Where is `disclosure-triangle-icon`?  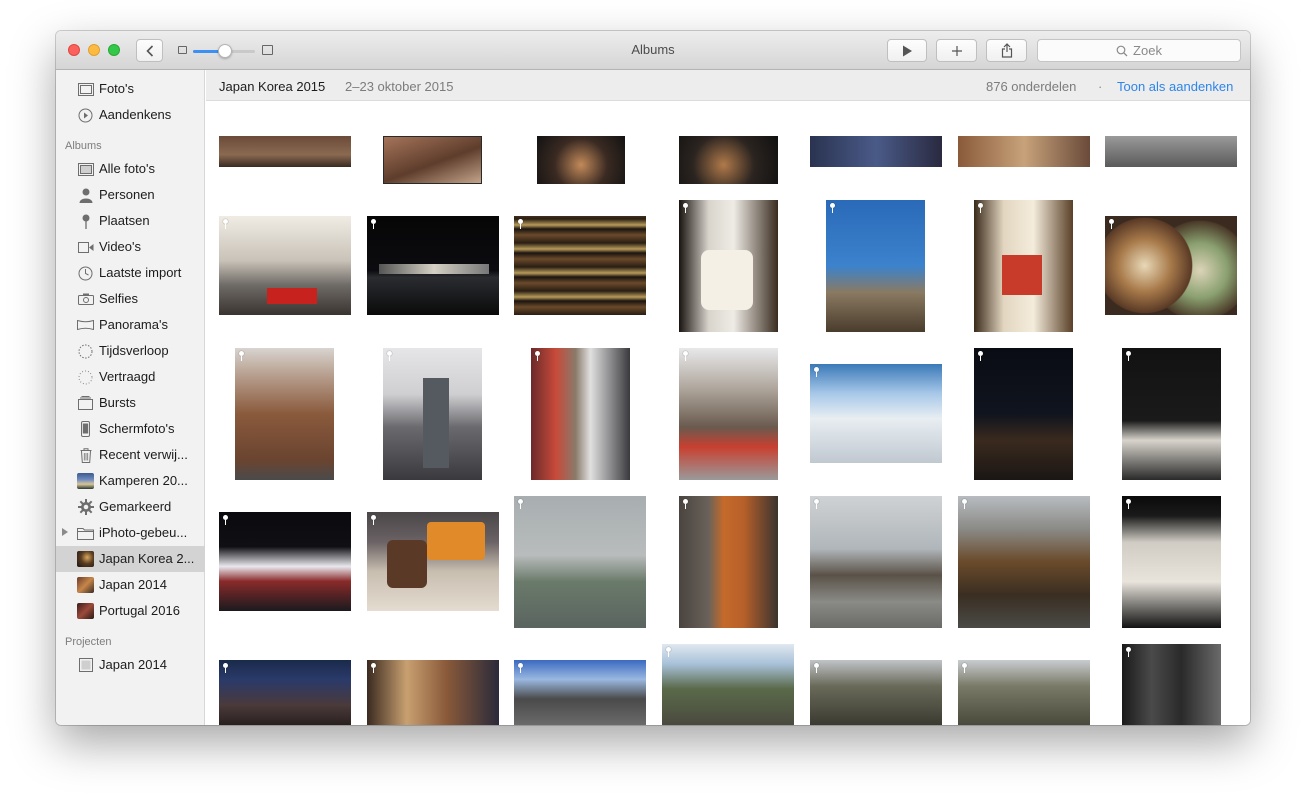
disclosure-triangle-icon is located at coordinates (65, 532).